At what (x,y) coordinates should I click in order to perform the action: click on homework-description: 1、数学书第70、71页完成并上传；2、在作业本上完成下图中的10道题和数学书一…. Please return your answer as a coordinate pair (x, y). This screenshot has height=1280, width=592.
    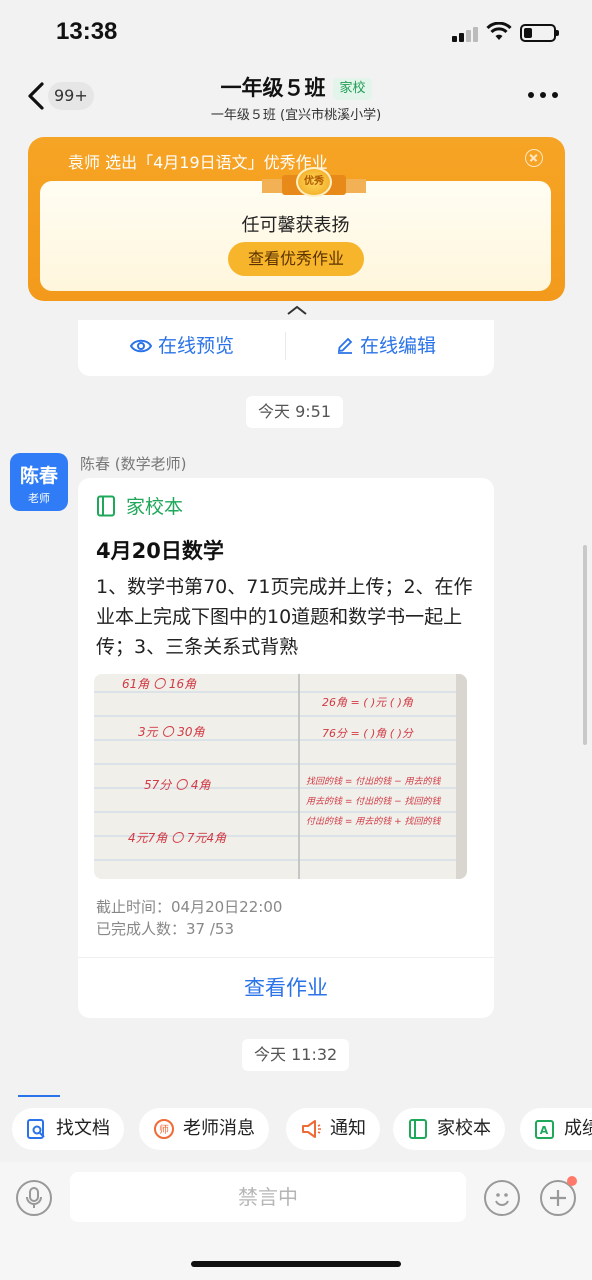
    Looking at the image, I should click on (284, 617).